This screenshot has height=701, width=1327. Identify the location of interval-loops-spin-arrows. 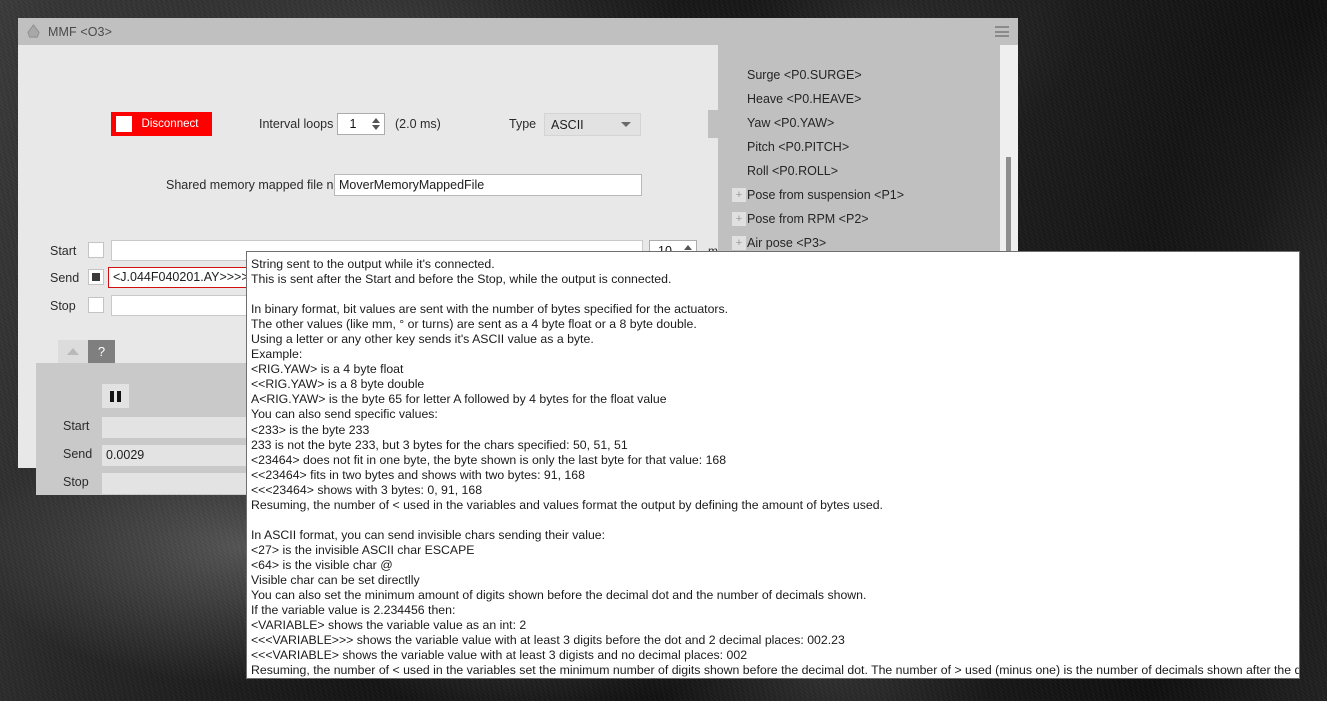
(377, 124).